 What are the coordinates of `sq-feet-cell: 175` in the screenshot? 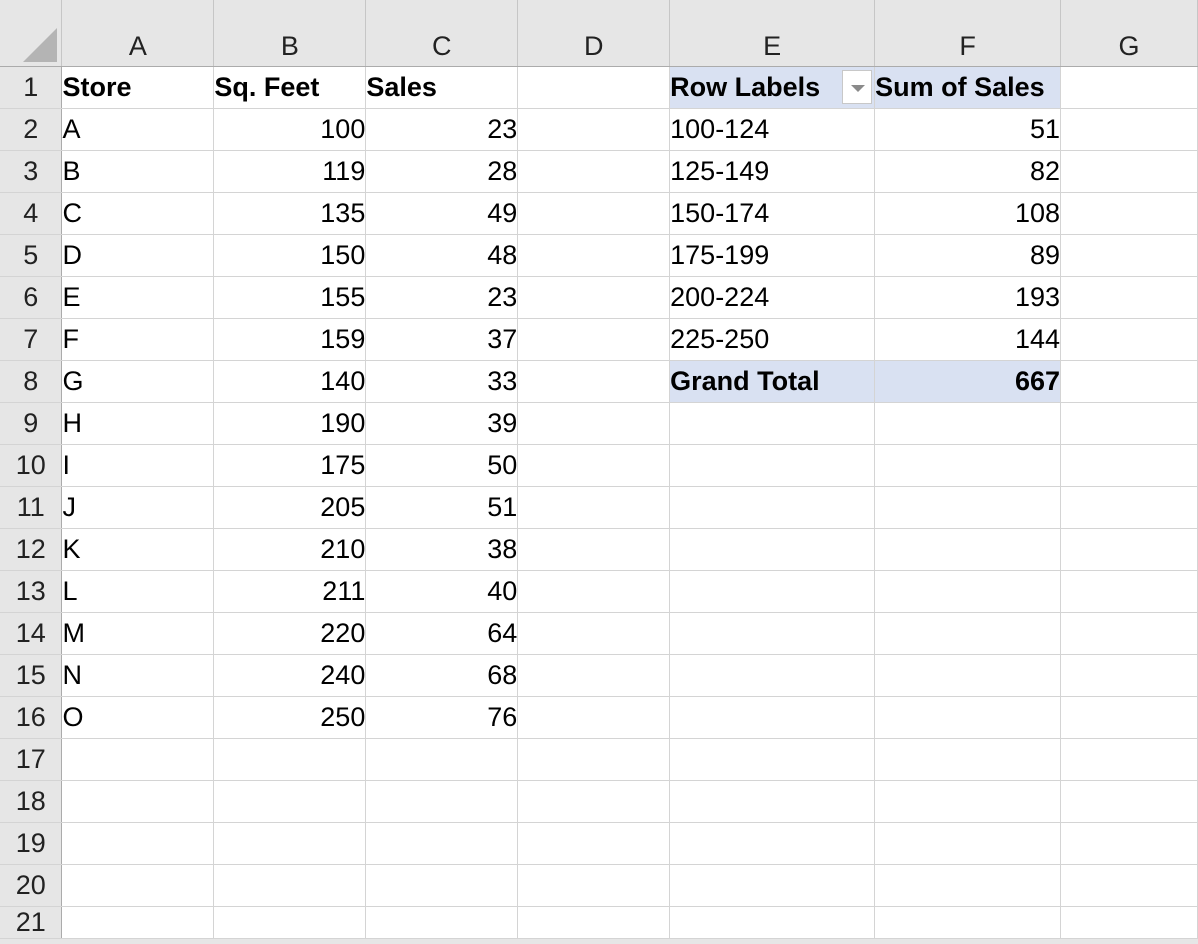 It's located at (290, 465).